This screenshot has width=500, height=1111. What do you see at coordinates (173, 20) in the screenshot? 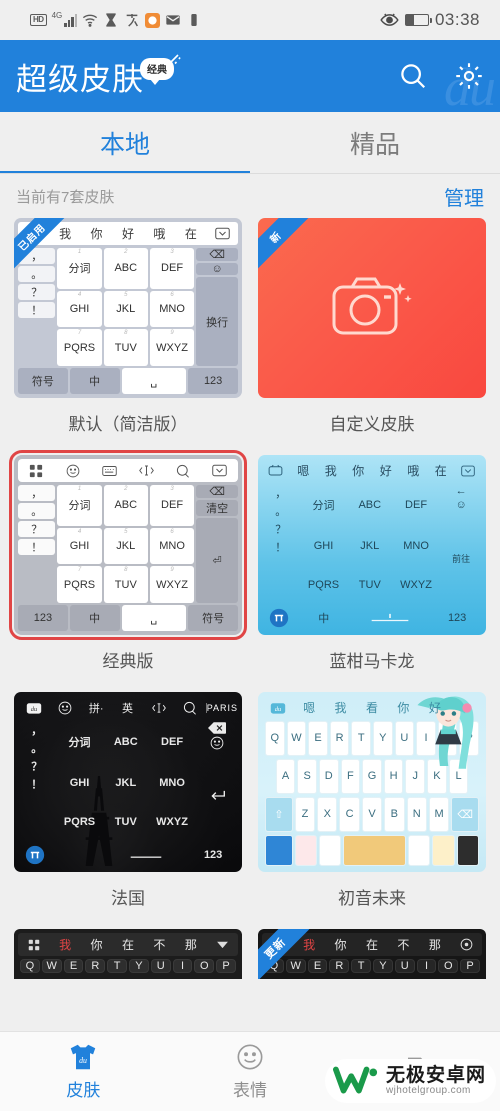
I see `mail-icon` at bounding box center [173, 20].